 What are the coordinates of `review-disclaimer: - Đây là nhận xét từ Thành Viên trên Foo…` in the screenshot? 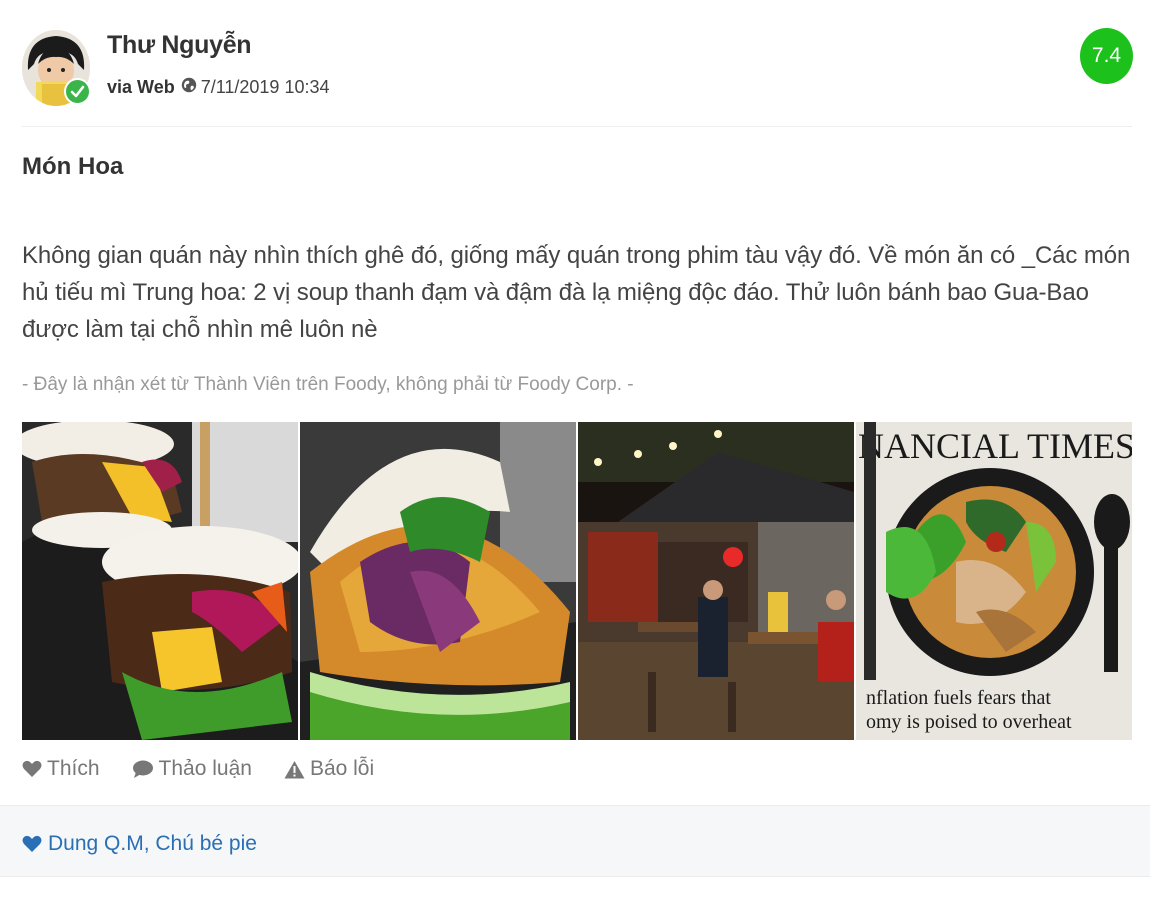 It's located at (328, 384).